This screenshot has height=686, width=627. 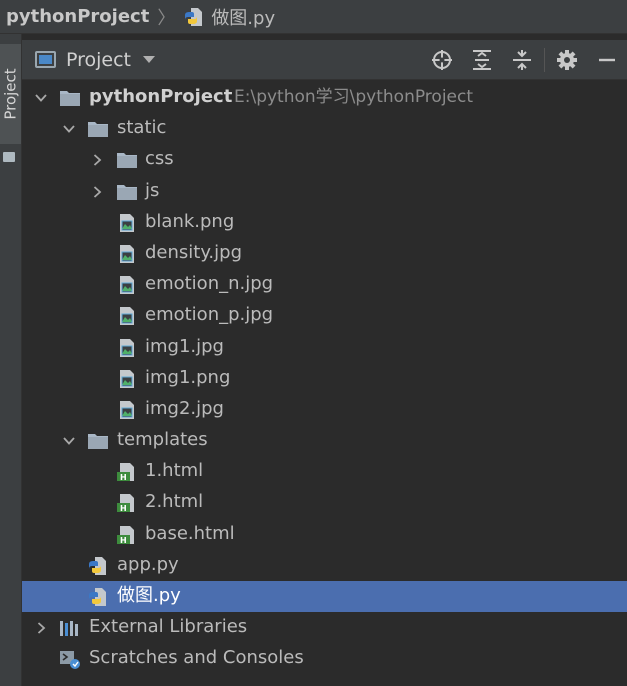 What do you see at coordinates (324, 534) in the screenshot?
I see `tree-node-base-html: base.html` at bounding box center [324, 534].